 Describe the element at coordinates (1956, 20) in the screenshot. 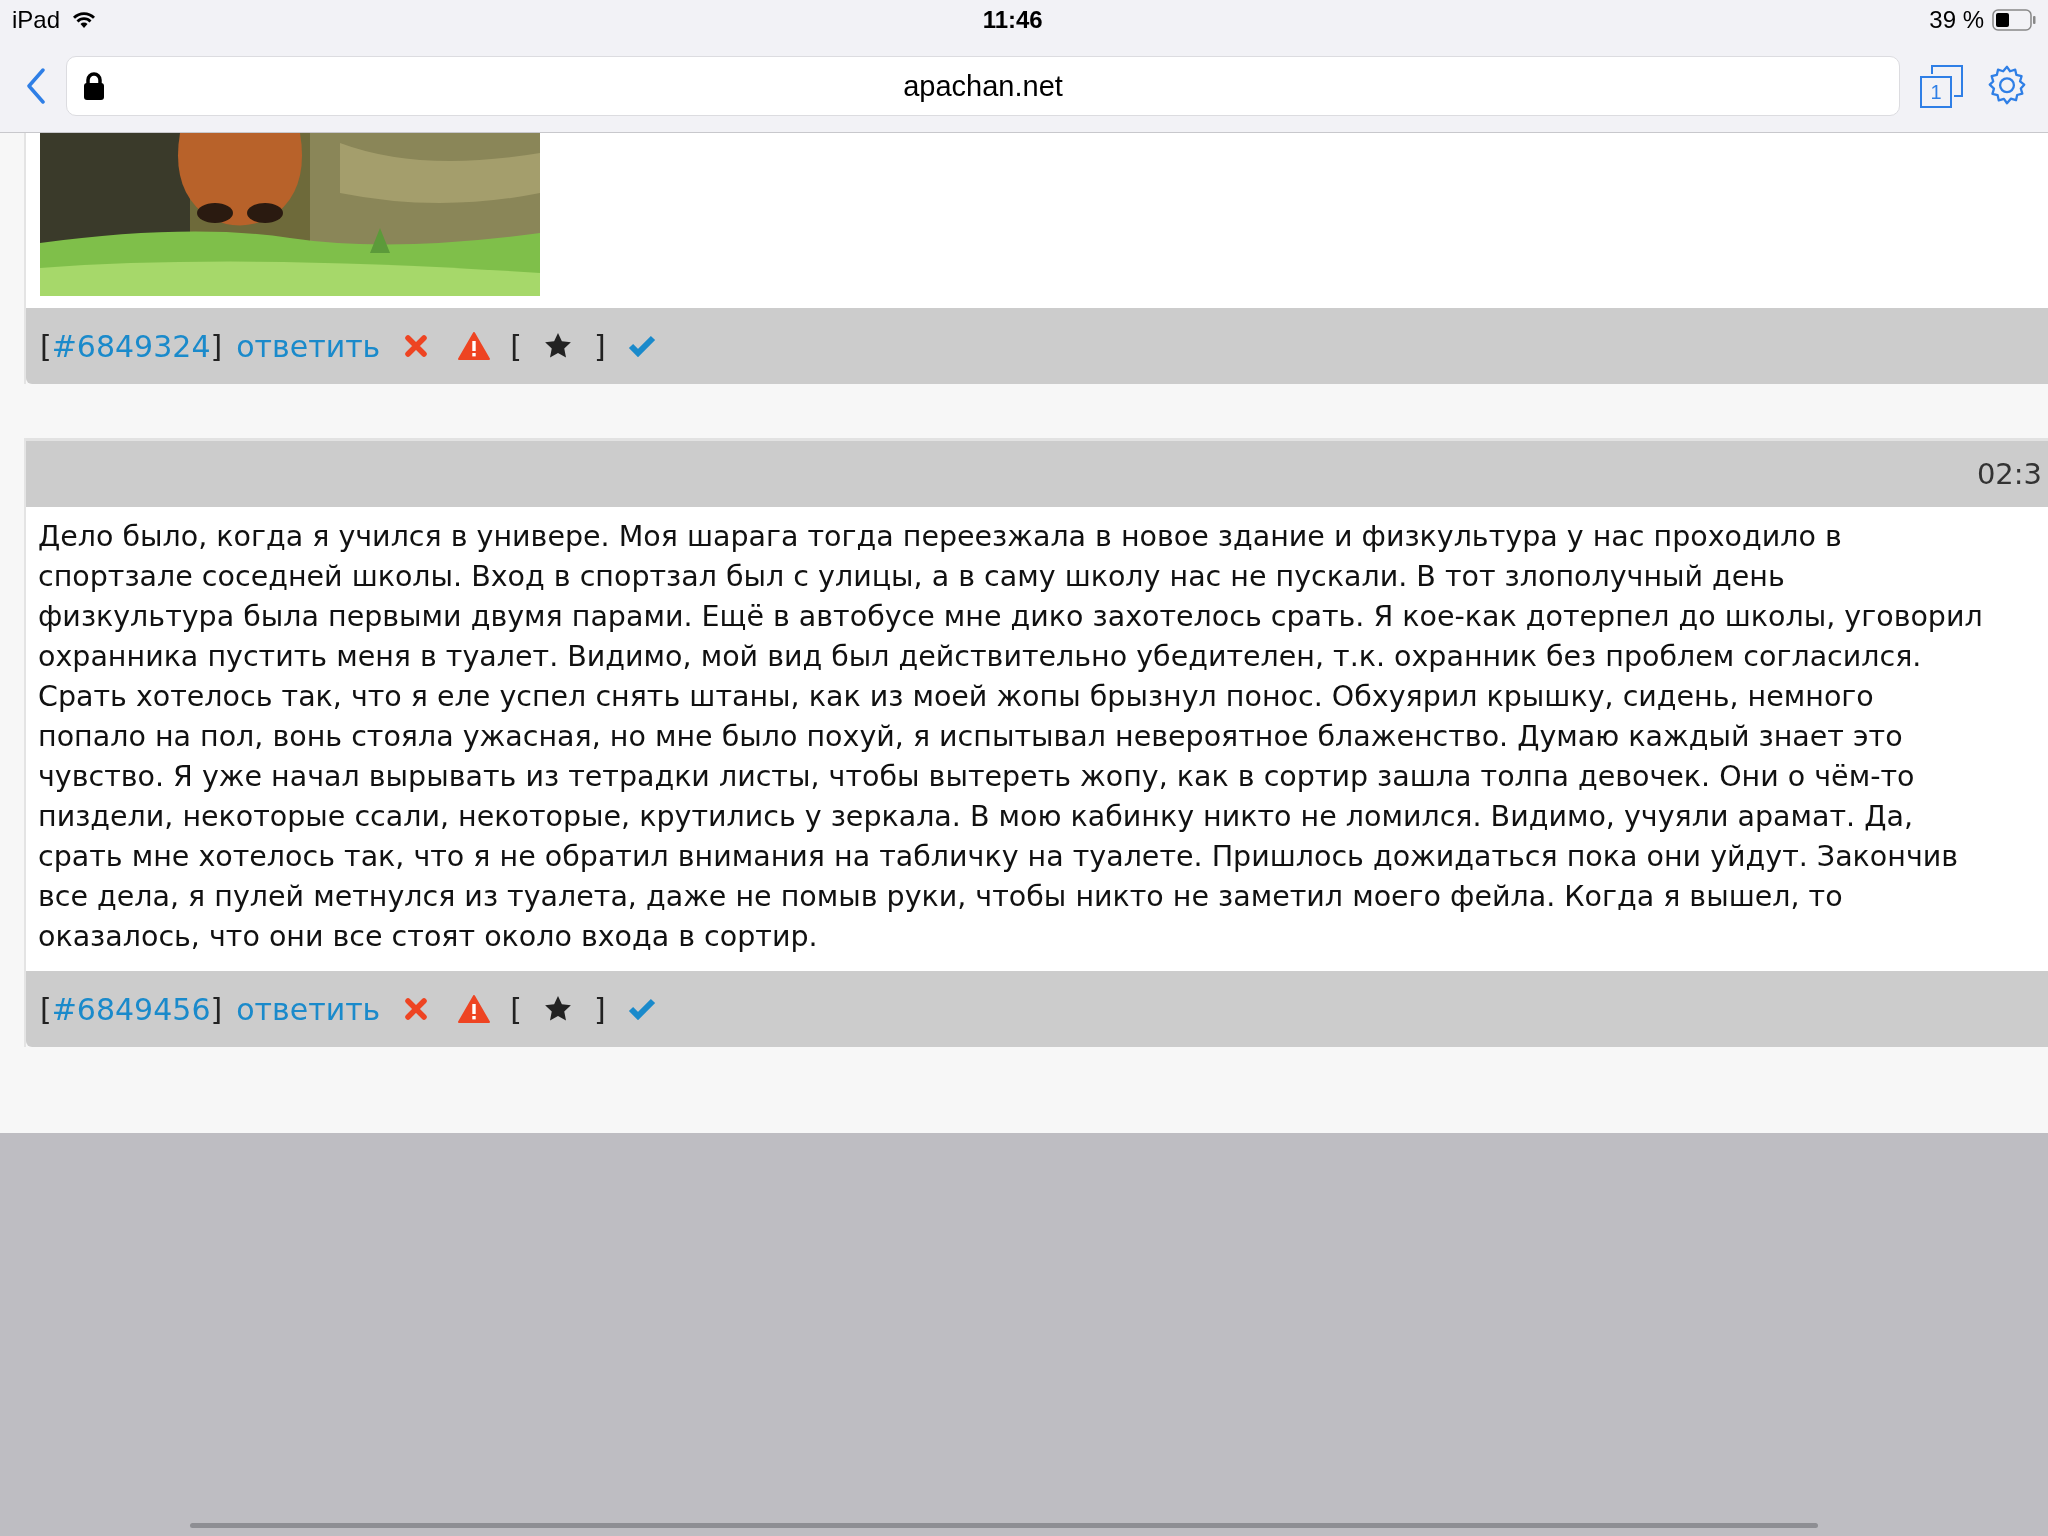

I see `battery-percent: 39 %` at that location.